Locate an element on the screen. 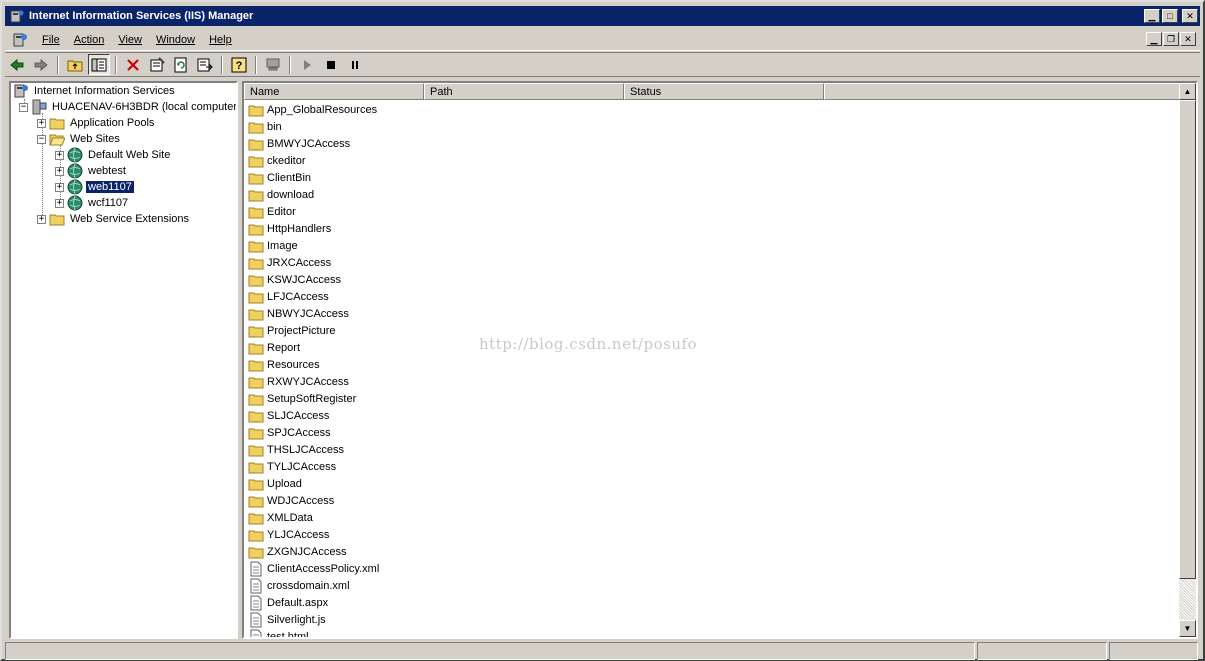 The width and height of the screenshot is (1205, 661). list-item-folder: RXWYJCAccess is located at coordinates (298, 381).